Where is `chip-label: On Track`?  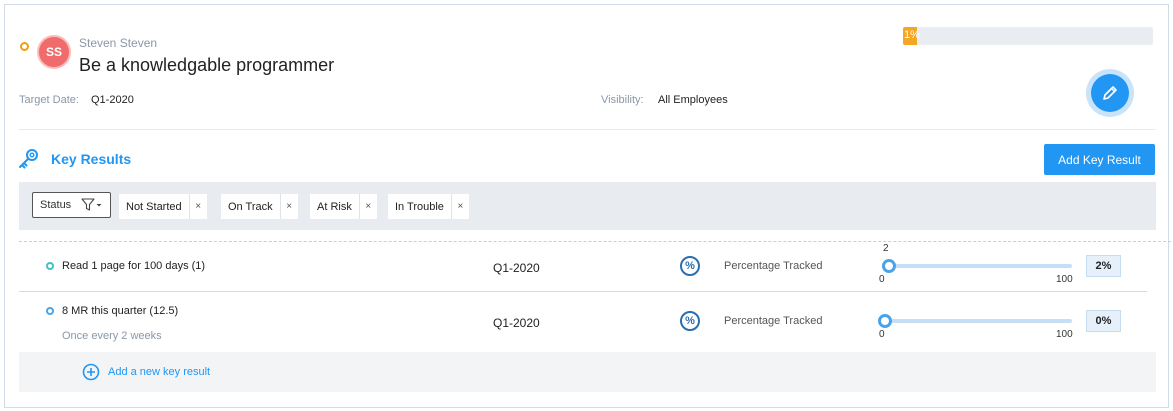
chip-label: On Track is located at coordinates (250, 206).